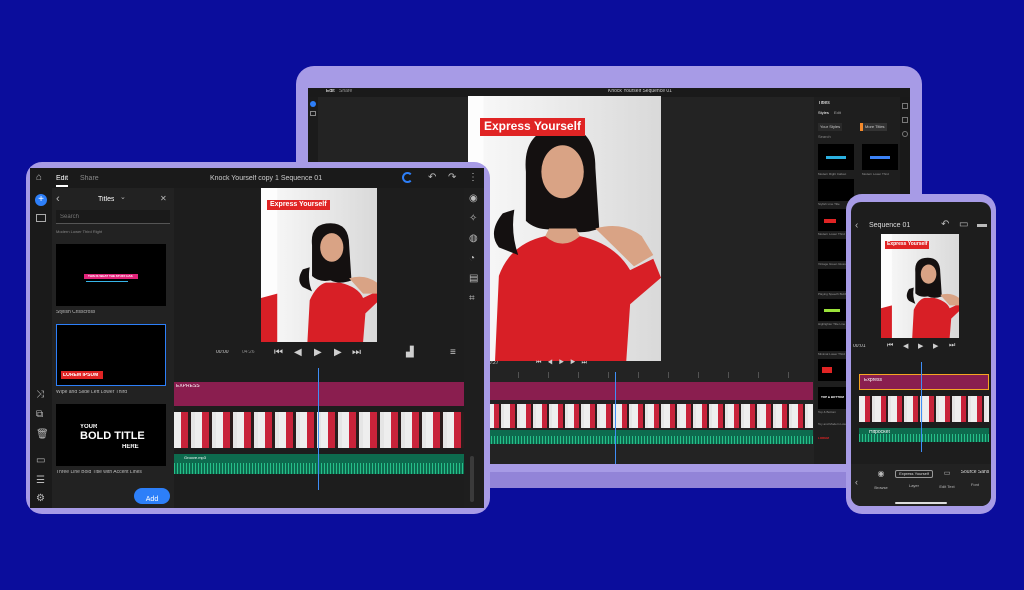 This screenshot has height=590, width=1024. What do you see at coordinates (111, 275) in the screenshot?
I see `title-thumb-stylish-crisscross: THIS IS WHAT THE STUFF HAS` at bounding box center [111, 275].